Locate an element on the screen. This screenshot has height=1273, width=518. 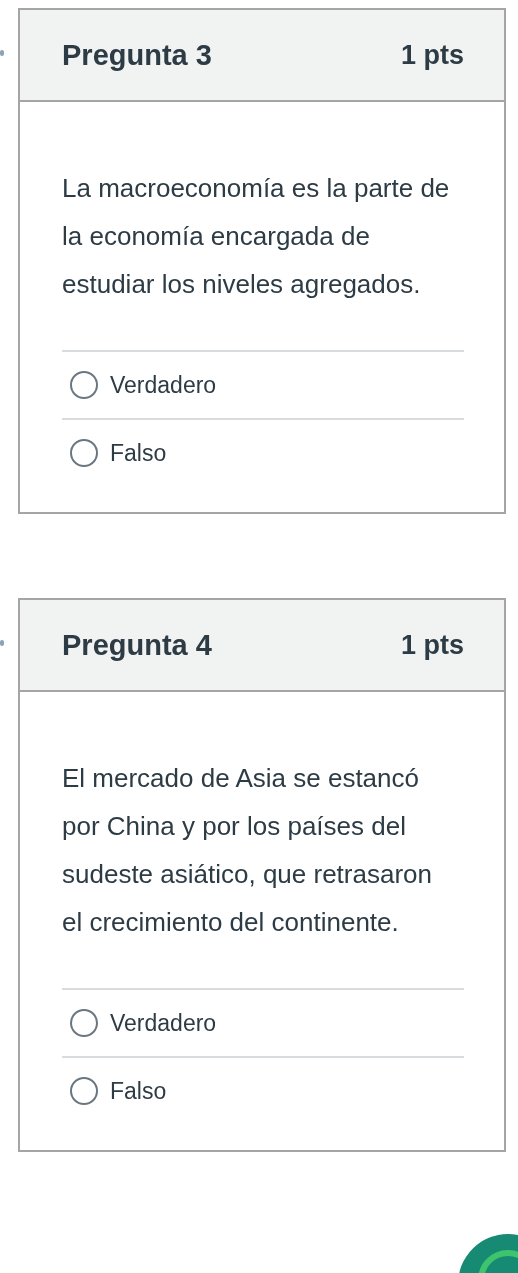
question-title: Pregunta 4 is located at coordinates (137, 645).